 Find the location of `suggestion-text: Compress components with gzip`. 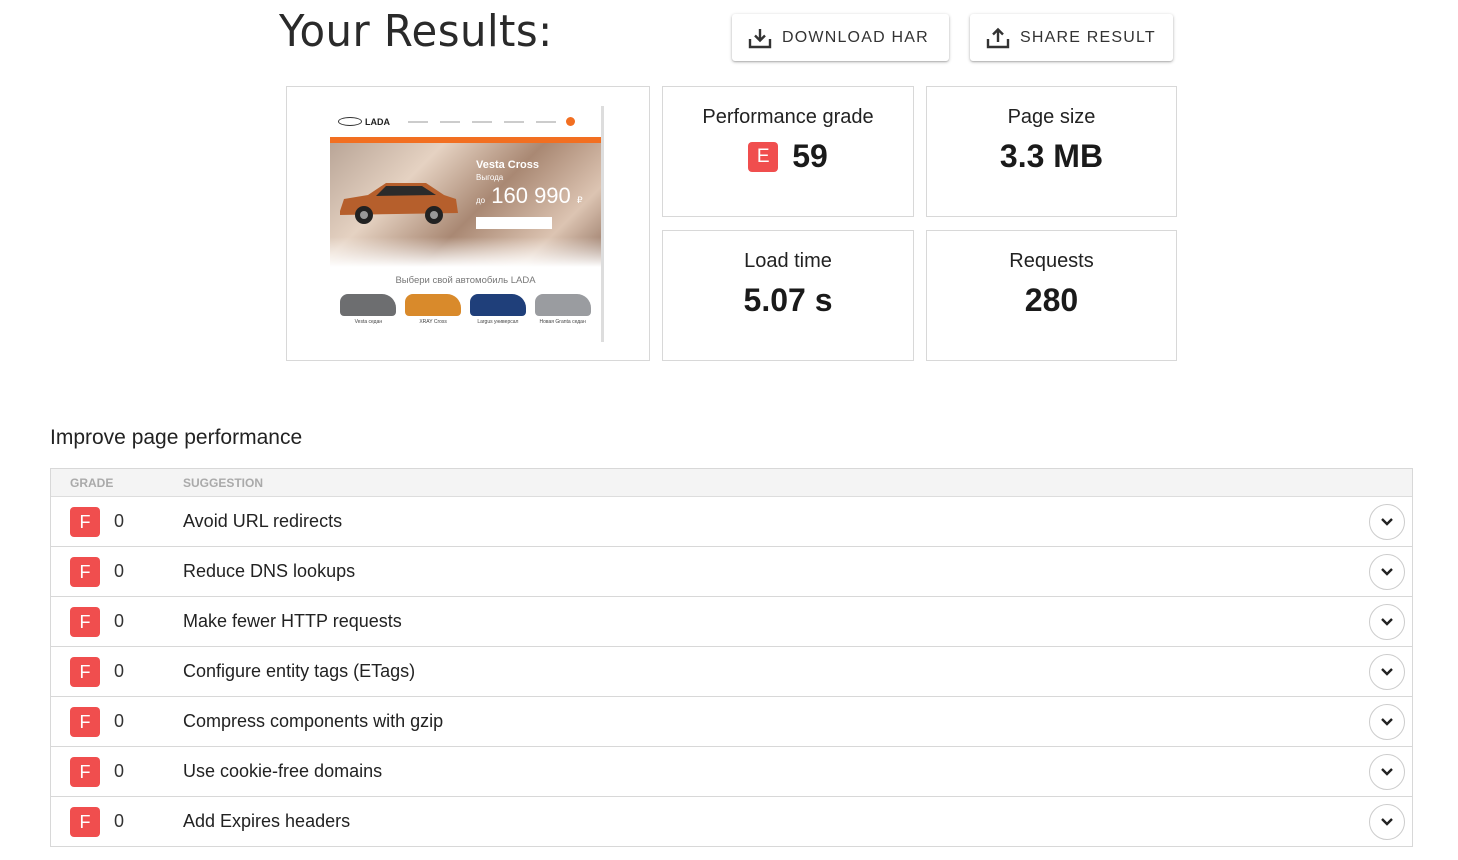

suggestion-text: Compress components with gzip is located at coordinates (313, 721).